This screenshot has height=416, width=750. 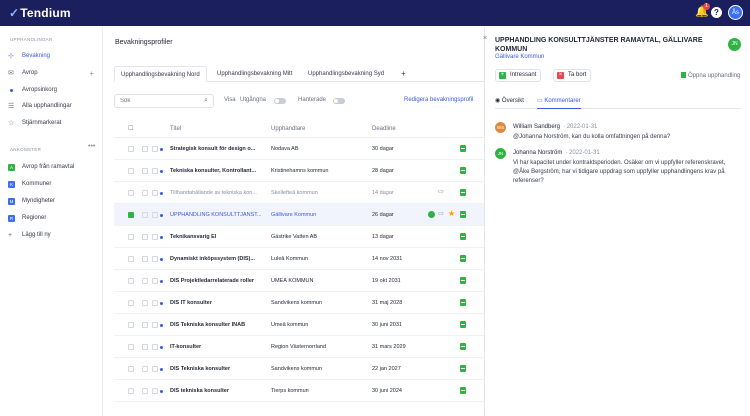 What do you see at coordinates (91, 73) in the screenshot?
I see `add-icon: +` at bounding box center [91, 73].